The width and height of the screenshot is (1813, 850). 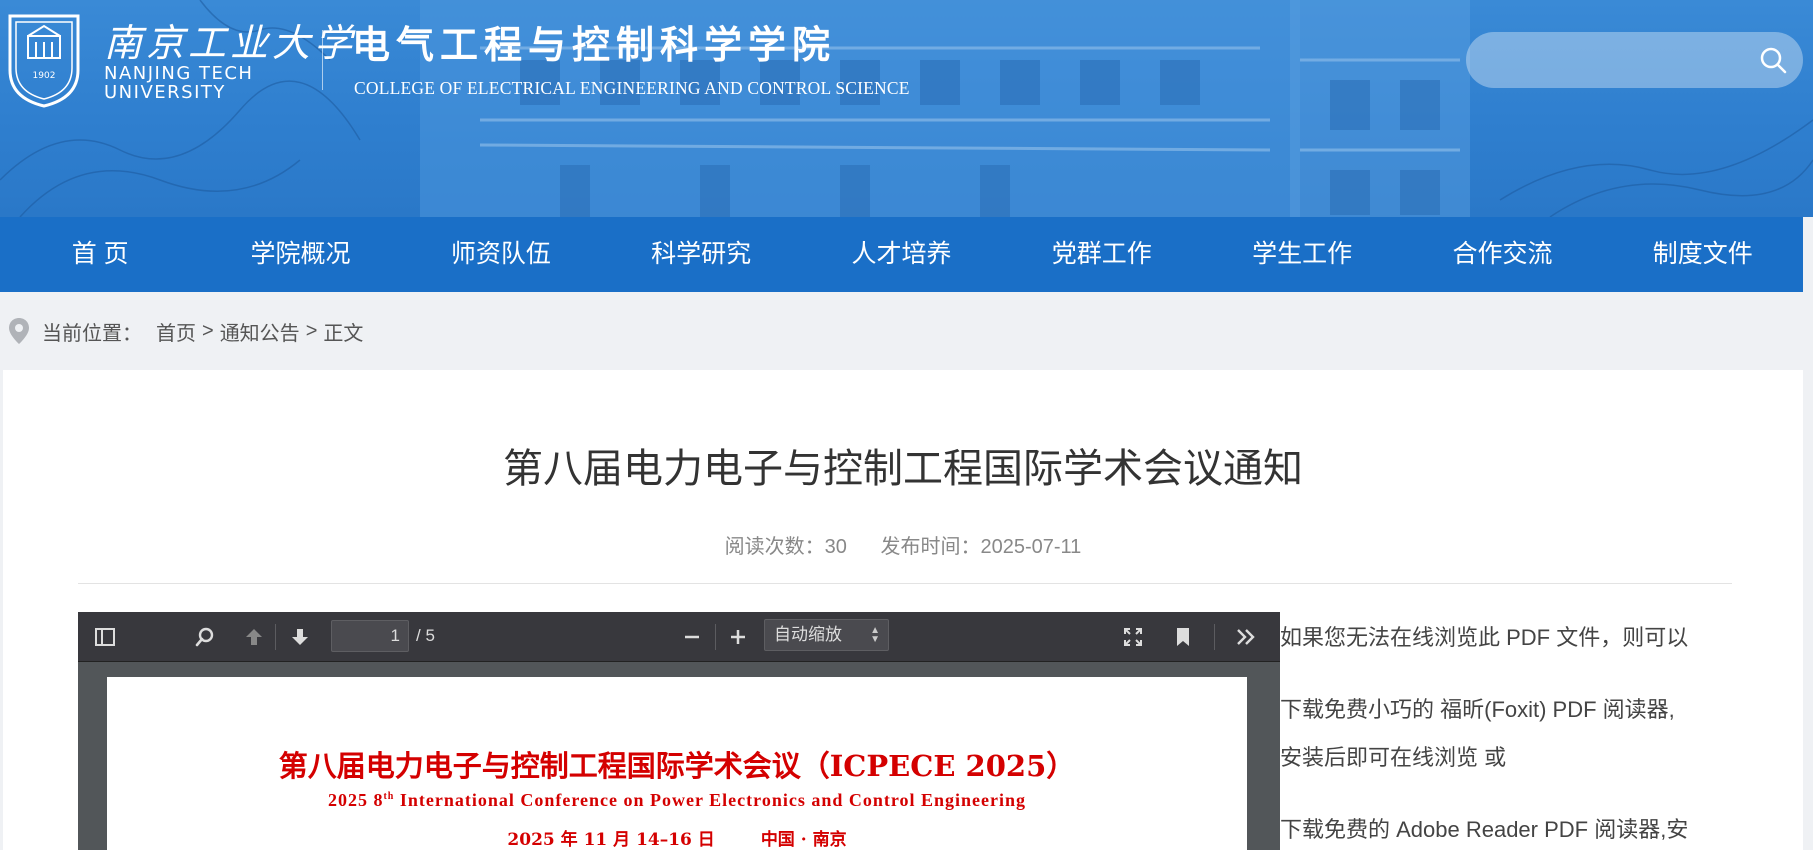 I want to click on pdf-doc-title: 第八届电力电子与控制工程国际学术会议（ICPECE 2025）, so click(x=677, y=766).